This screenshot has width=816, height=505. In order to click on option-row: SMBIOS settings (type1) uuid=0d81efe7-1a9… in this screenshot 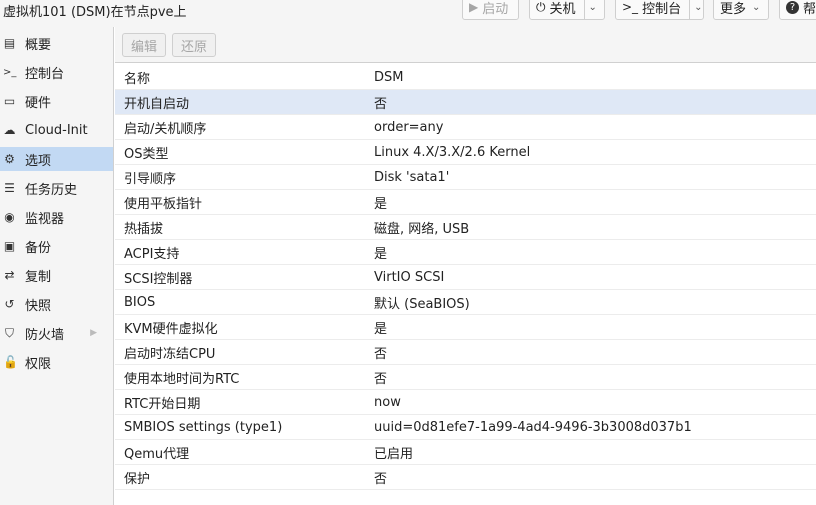, I will do `click(465, 427)`.